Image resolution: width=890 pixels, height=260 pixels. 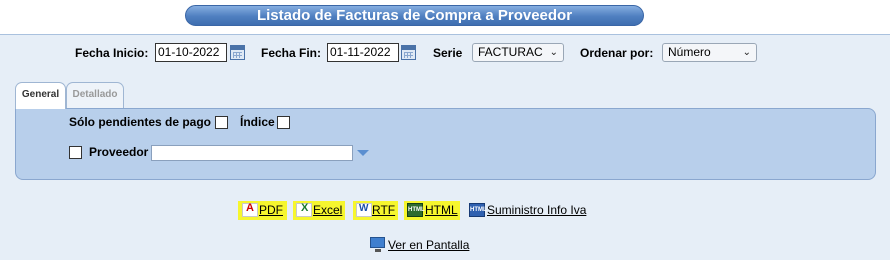 What do you see at coordinates (327, 210) in the screenshot?
I see `excel-link: Excel` at bounding box center [327, 210].